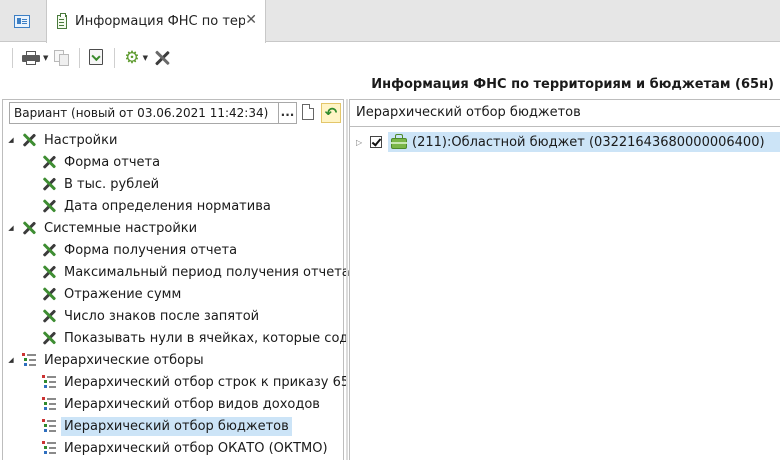  I want to click on gear-icon: ⚙, so click(132, 58).